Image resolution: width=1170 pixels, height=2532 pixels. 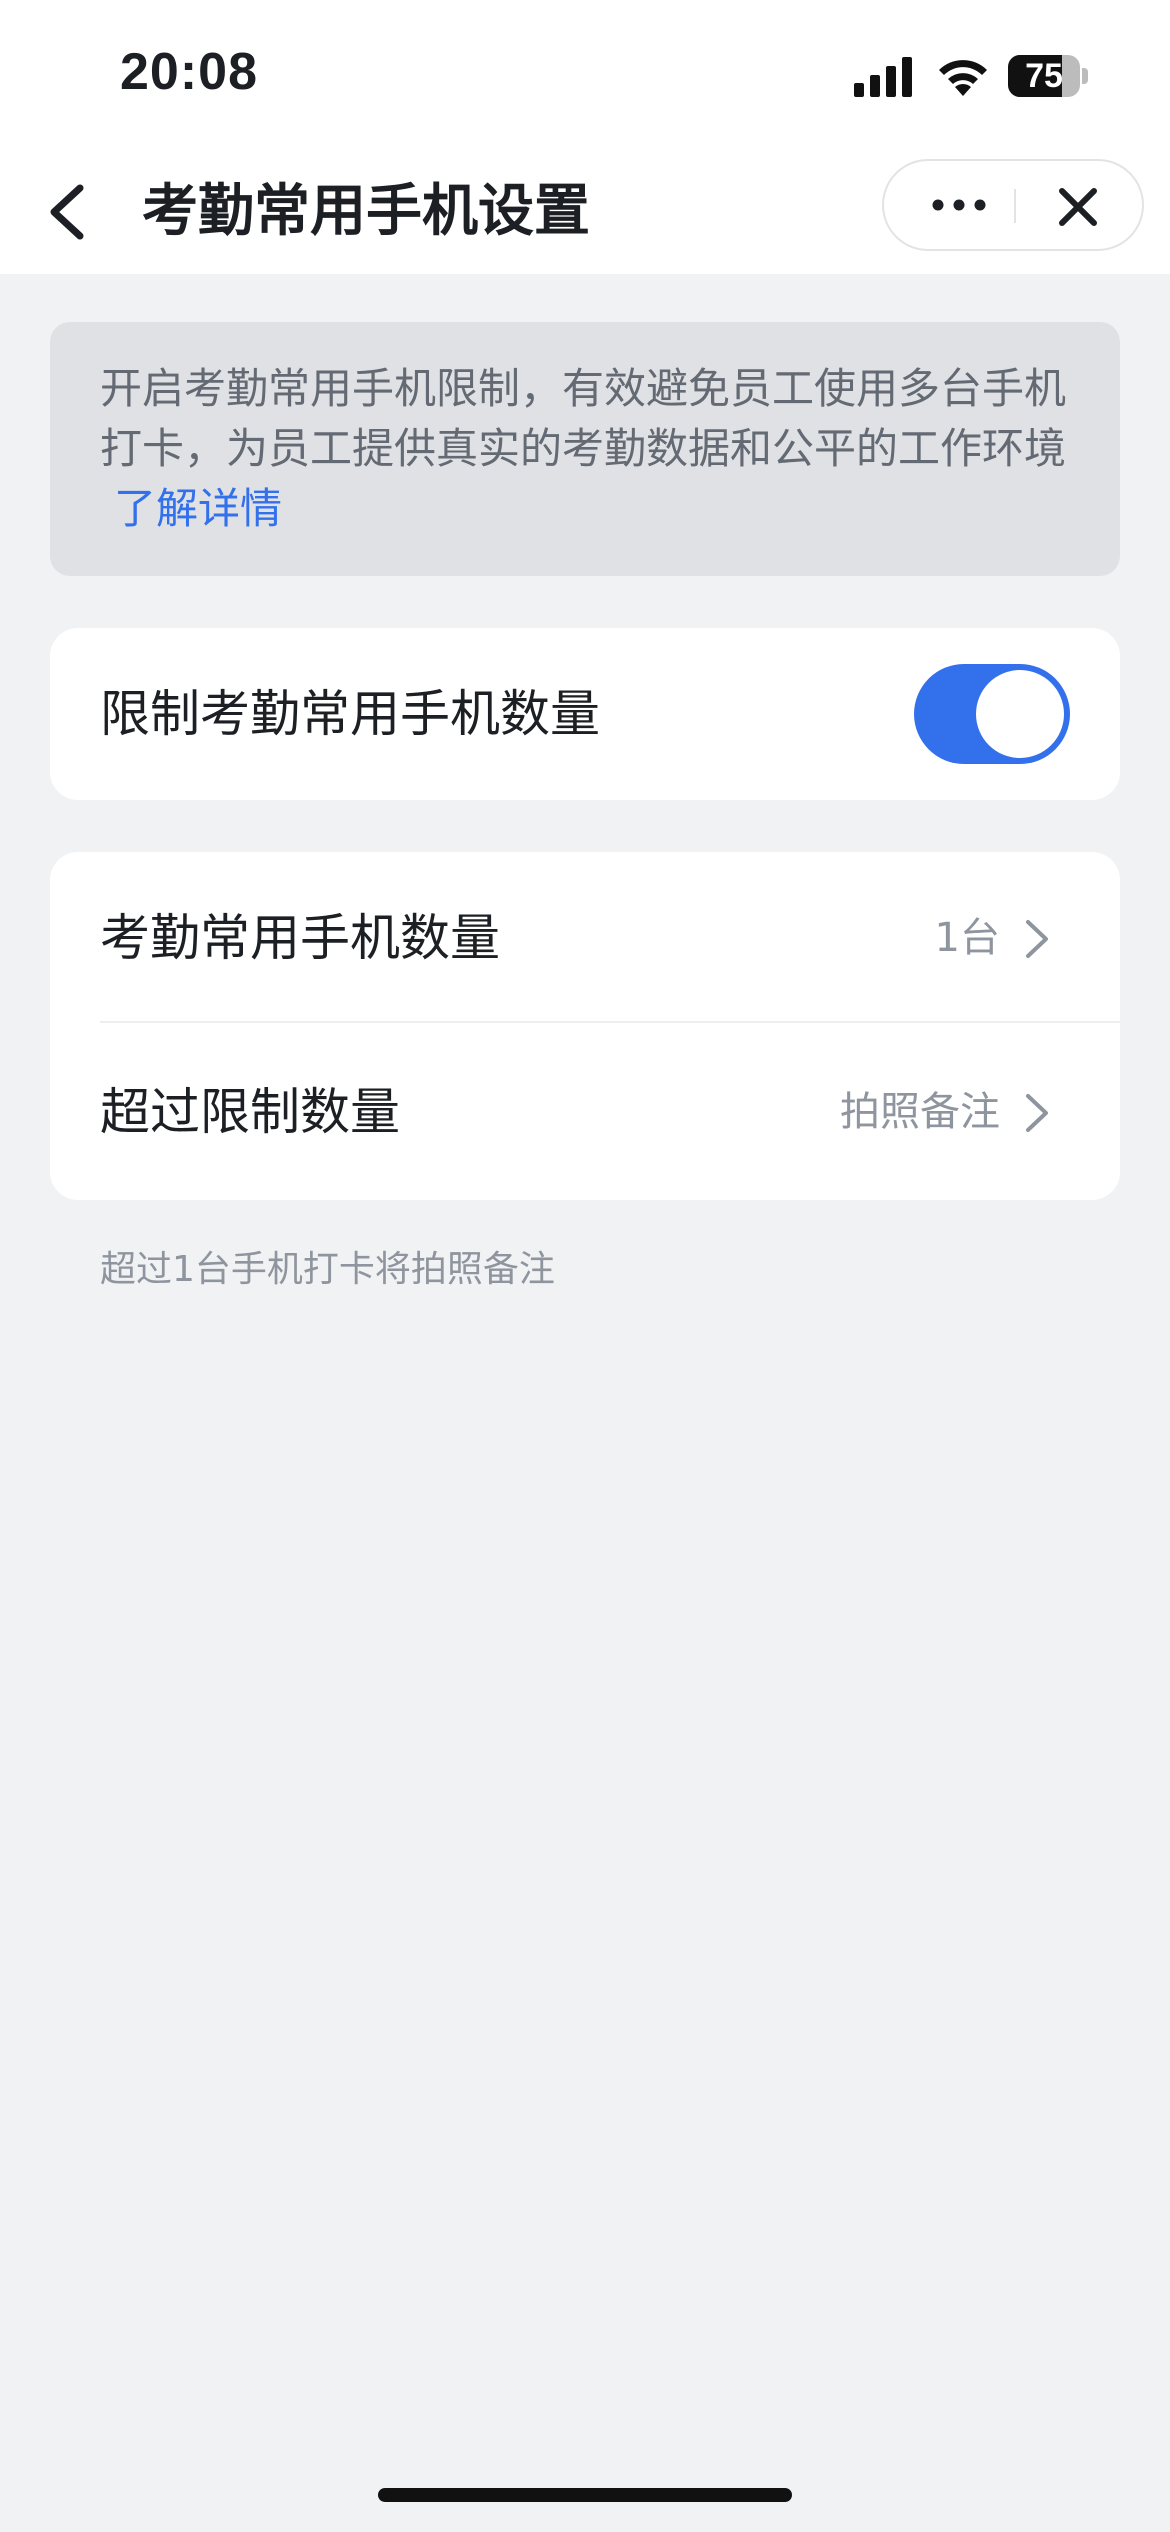 What do you see at coordinates (1078, 207) in the screenshot?
I see `close-icon` at bounding box center [1078, 207].